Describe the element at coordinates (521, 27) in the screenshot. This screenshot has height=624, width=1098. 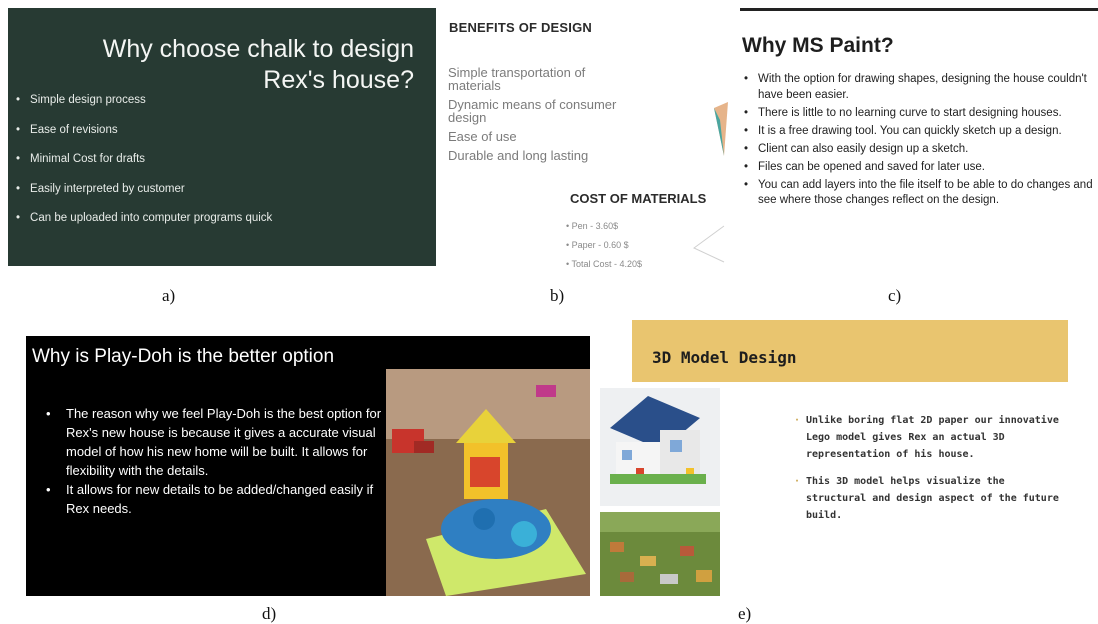
I see `benefits-title: BENEFITS OF DESIGN` at that location.